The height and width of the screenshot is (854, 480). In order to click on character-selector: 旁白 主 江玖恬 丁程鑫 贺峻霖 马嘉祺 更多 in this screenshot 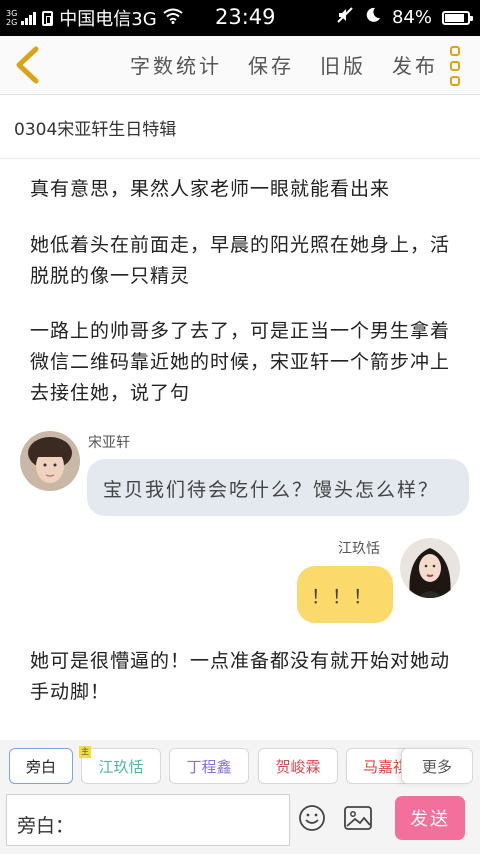, I will do `click(240, 766)`.